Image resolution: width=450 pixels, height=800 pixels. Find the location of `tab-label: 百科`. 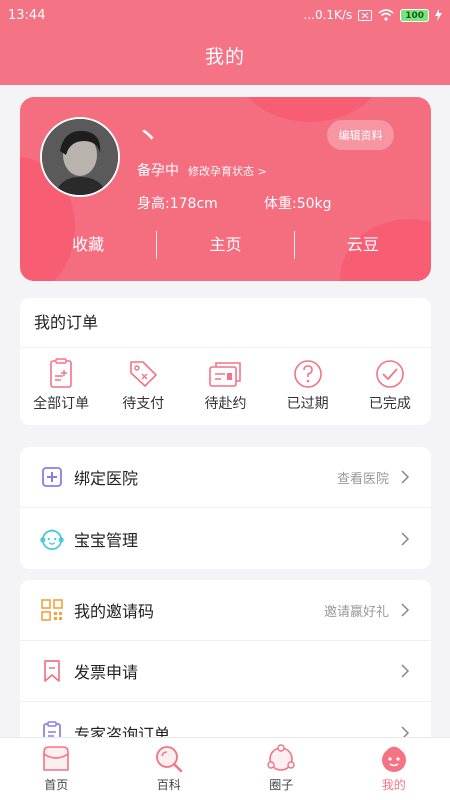

tab-label: 百科 is located at coordinates (168, 785).